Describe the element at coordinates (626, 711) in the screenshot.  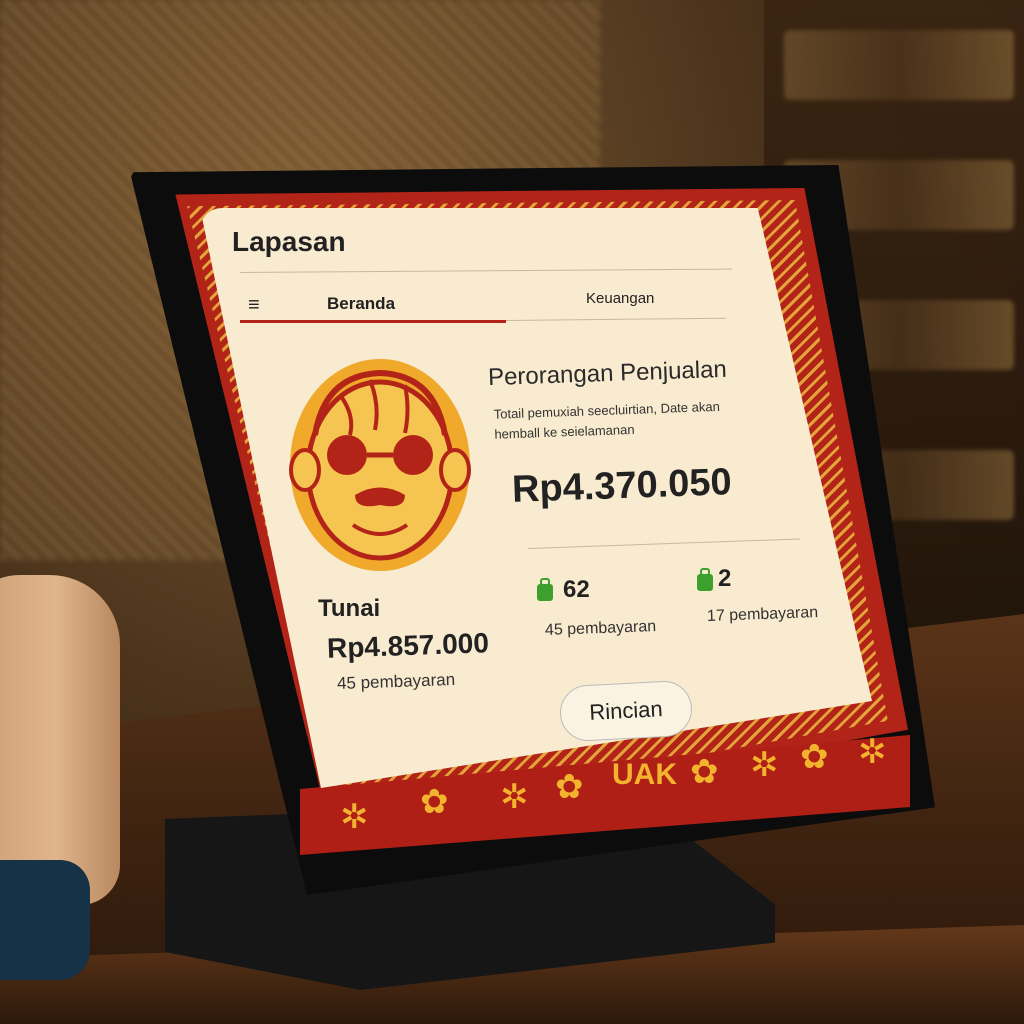
I see `details-button: Rincian` at that location.